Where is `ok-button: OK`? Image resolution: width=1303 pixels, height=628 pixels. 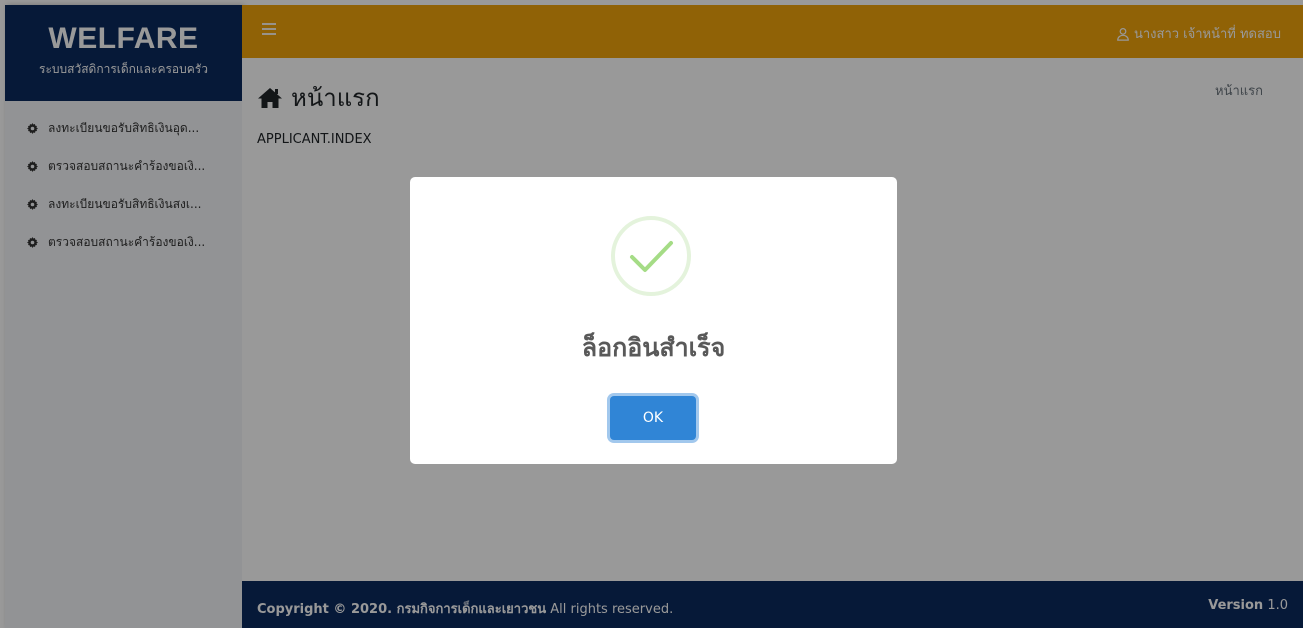 ok-button: OK is located at coordinates (653, 418).